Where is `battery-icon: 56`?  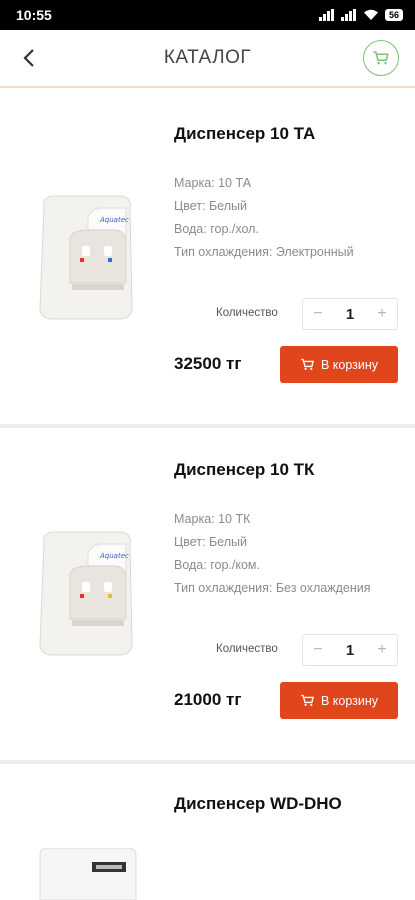 battery-icon: 56 is located at coordinates (393, 15).